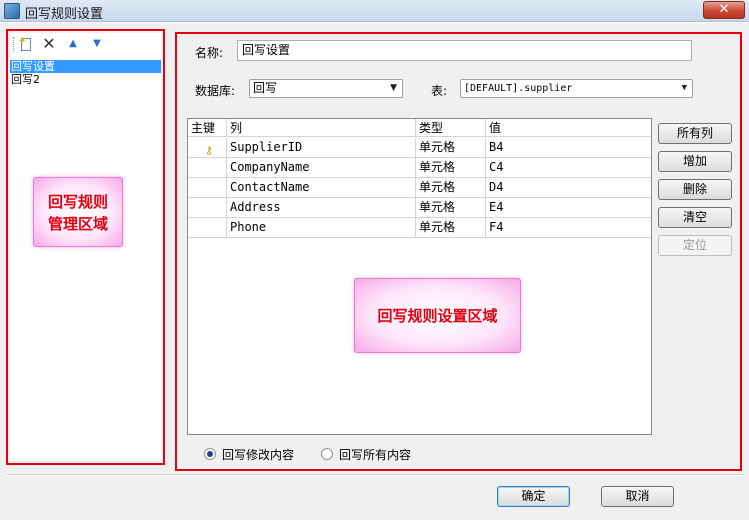 This screenshot has width=749, height=520. Describe the element at coordinates (695, 217) in the screenshot. I see `clear-button: 清空` at that location.